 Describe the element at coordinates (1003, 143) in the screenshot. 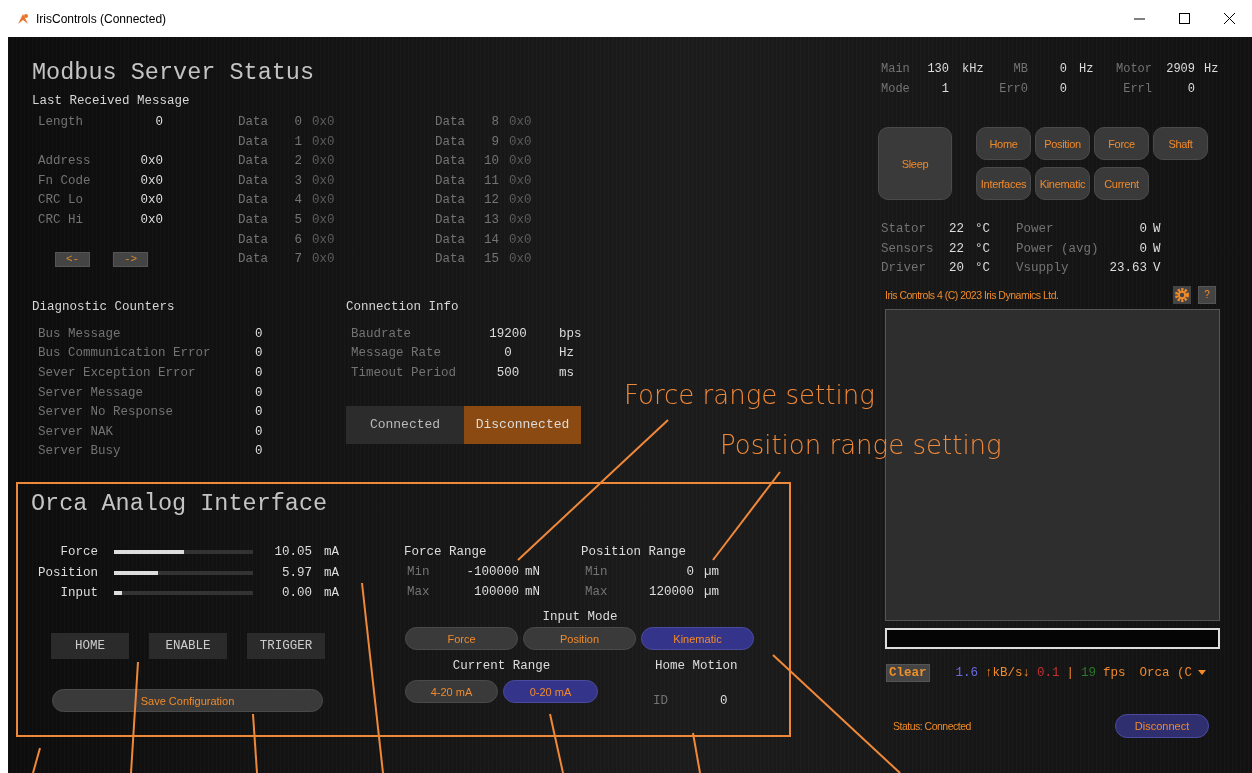

I see `mode-button: Home` at that location.